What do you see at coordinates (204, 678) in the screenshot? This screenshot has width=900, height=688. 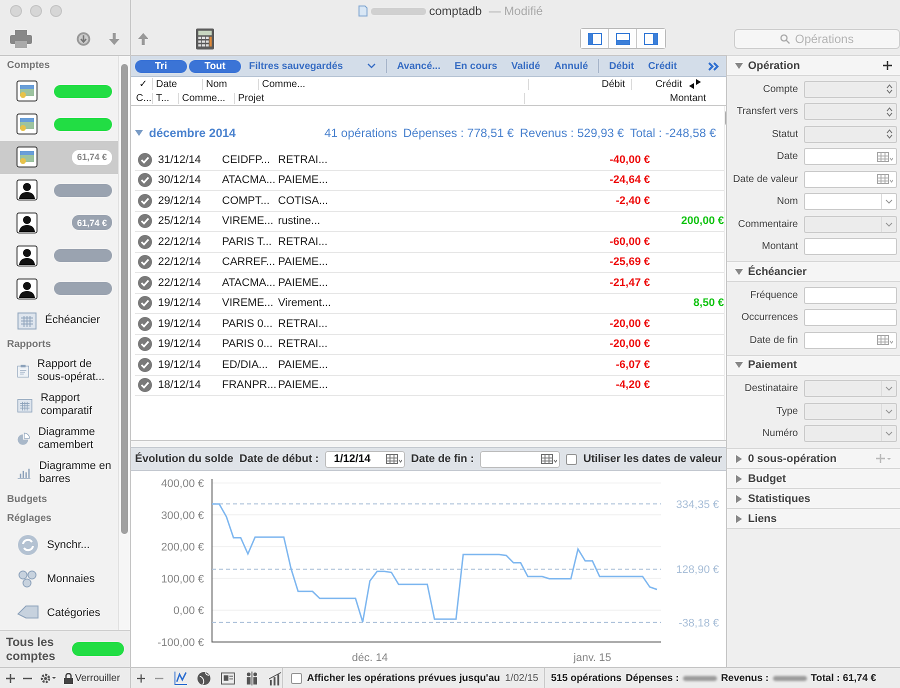 I see `globe-icon` at bounding box center [204, 678].